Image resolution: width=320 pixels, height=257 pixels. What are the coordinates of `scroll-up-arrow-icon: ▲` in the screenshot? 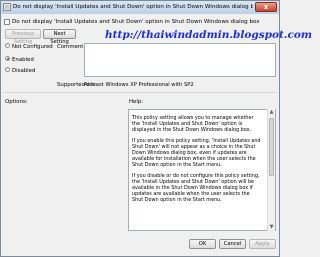 It's located at (271, 112).